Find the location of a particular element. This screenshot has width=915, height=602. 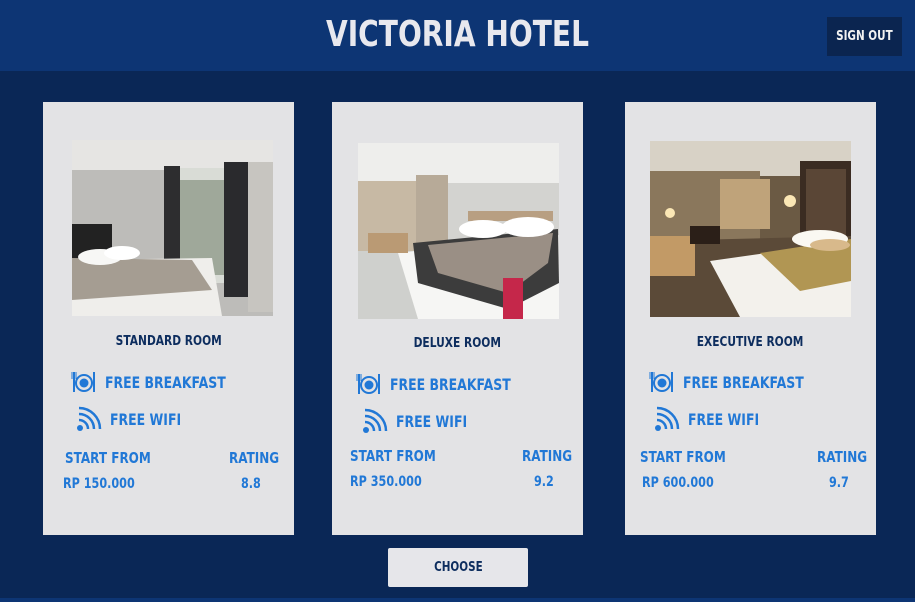

room-name-label: STANDARD ROOM is located at coordinates (168, 341).